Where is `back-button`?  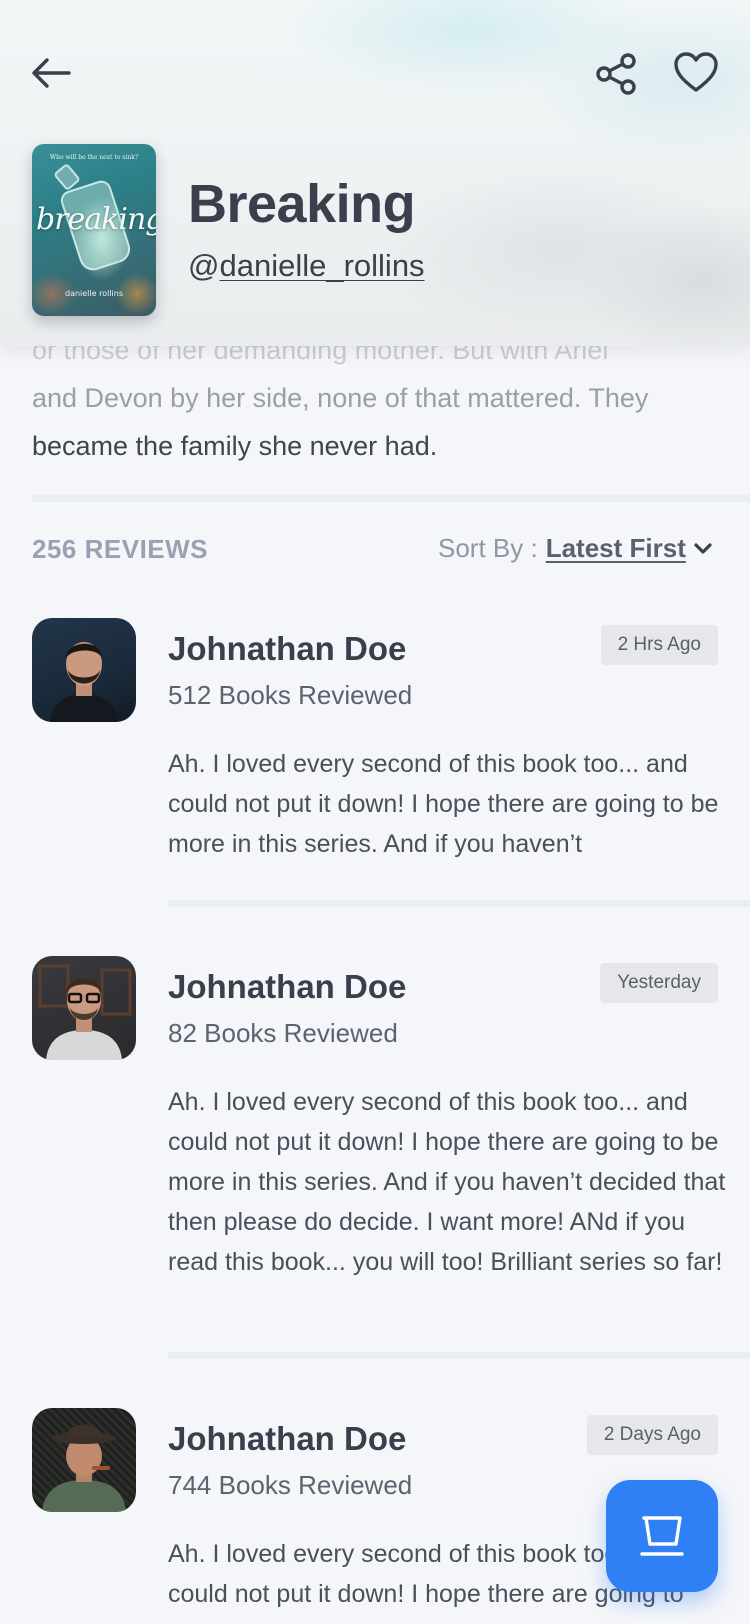
back-button is located at coordinates (51, 73).